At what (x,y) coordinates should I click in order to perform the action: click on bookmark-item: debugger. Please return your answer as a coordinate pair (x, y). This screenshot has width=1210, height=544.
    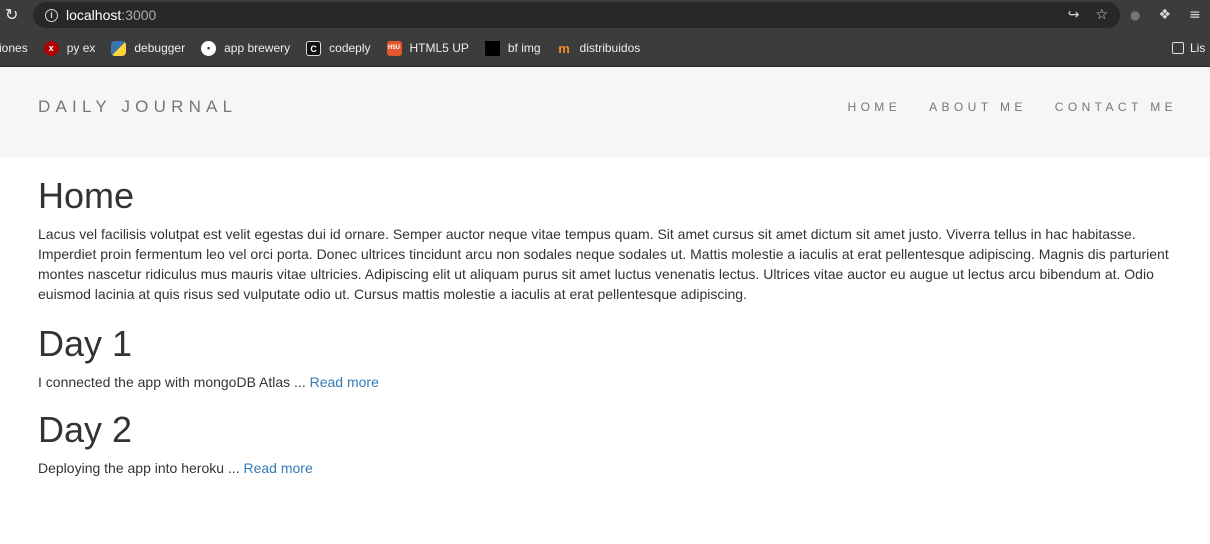
    Looking at the image, I should click on (148, 48).